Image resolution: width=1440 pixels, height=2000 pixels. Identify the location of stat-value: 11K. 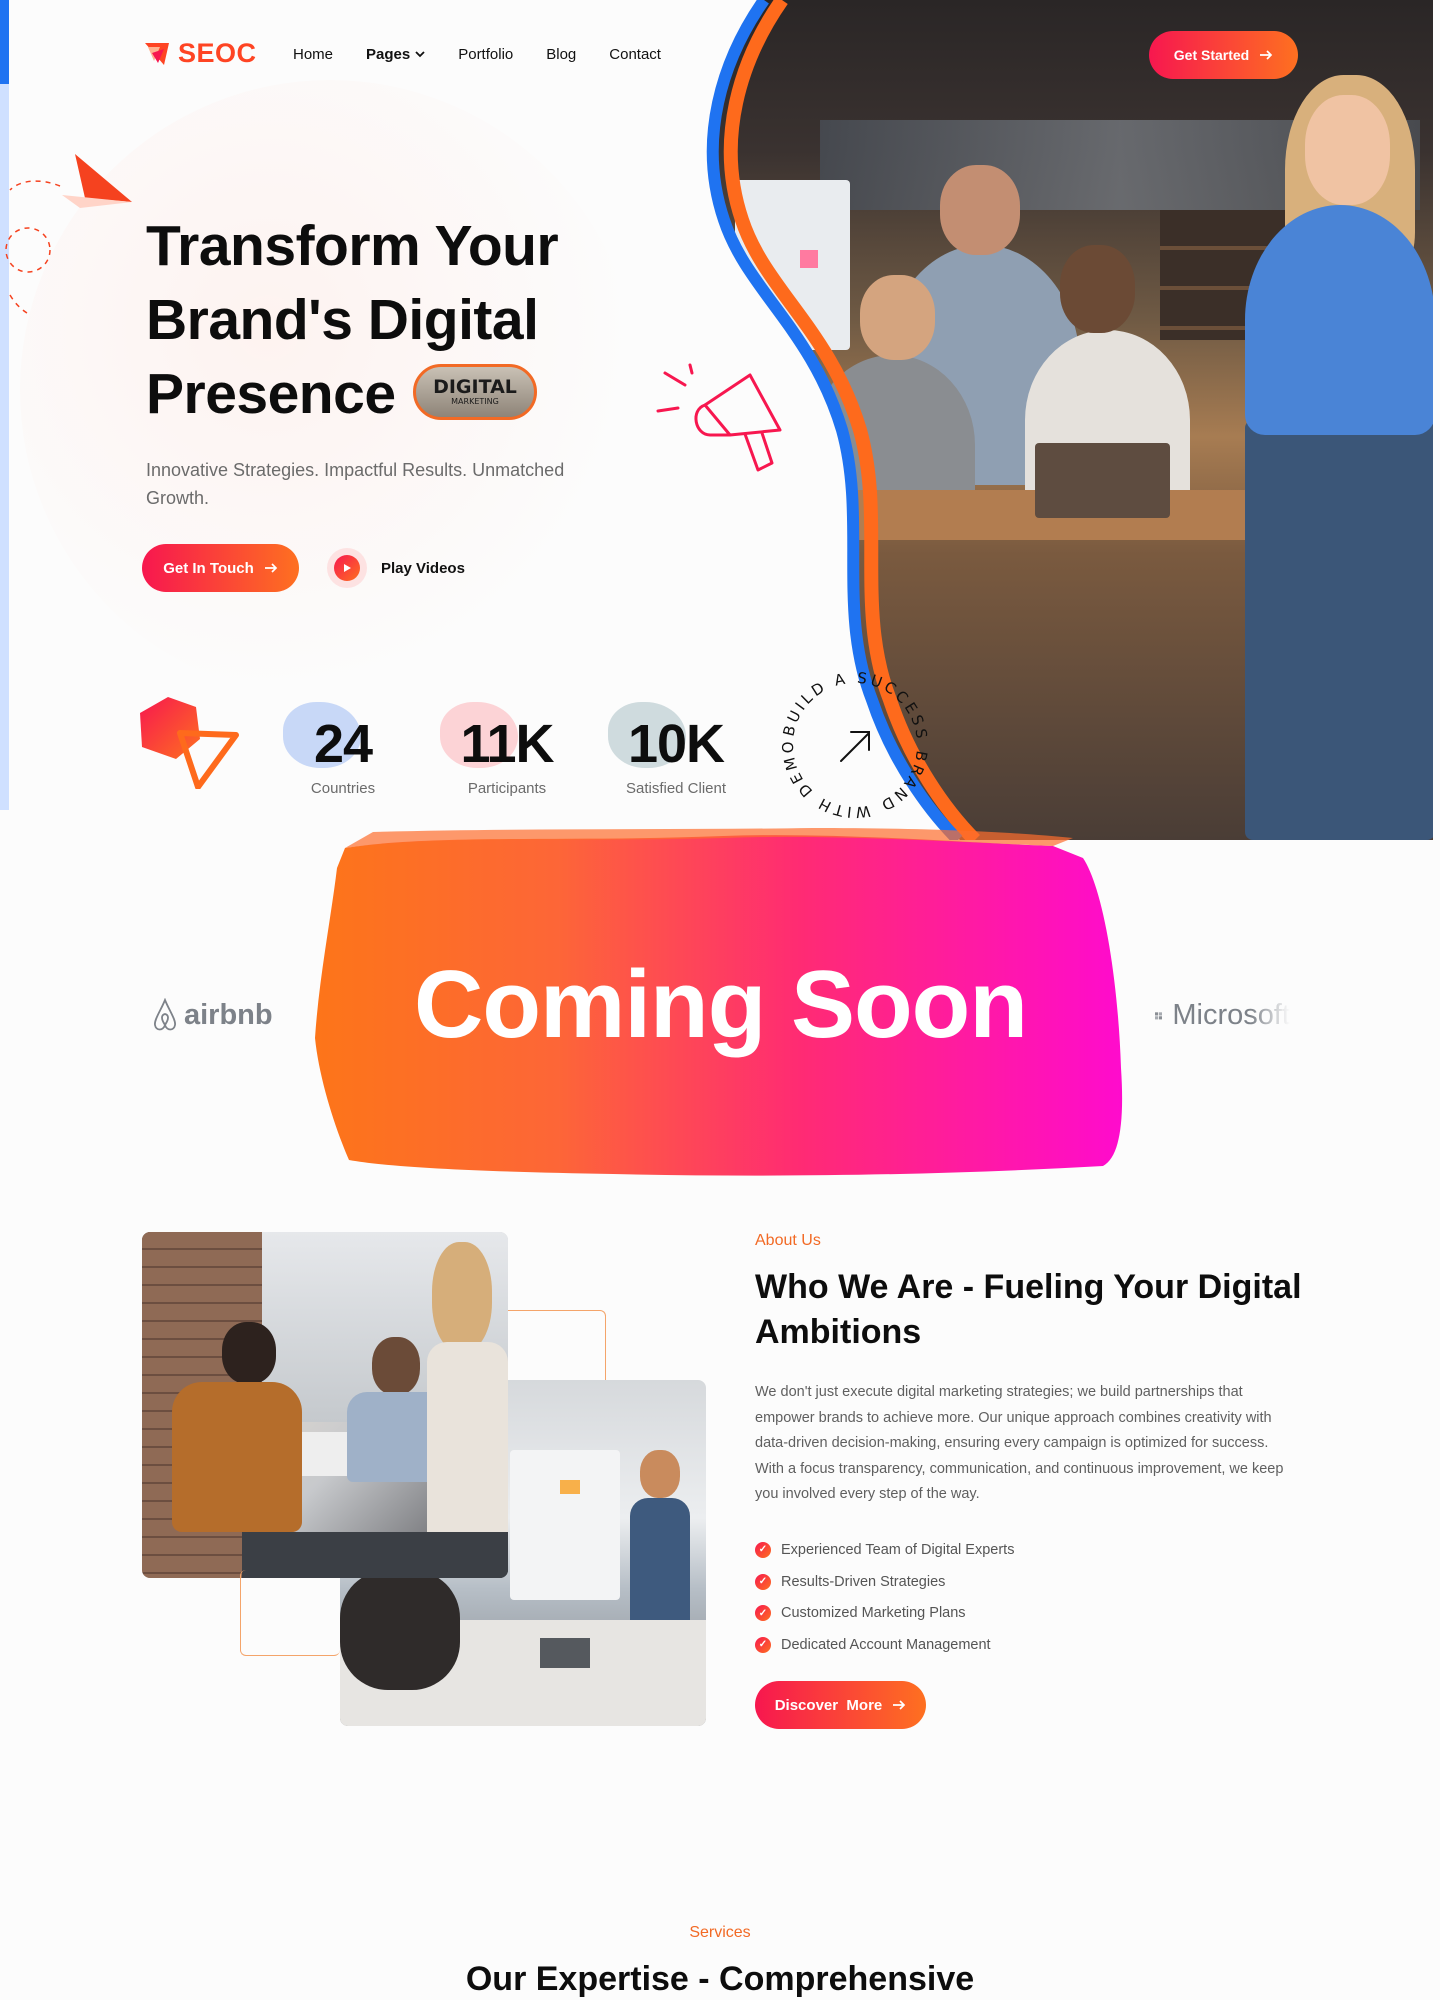
(507, 744).